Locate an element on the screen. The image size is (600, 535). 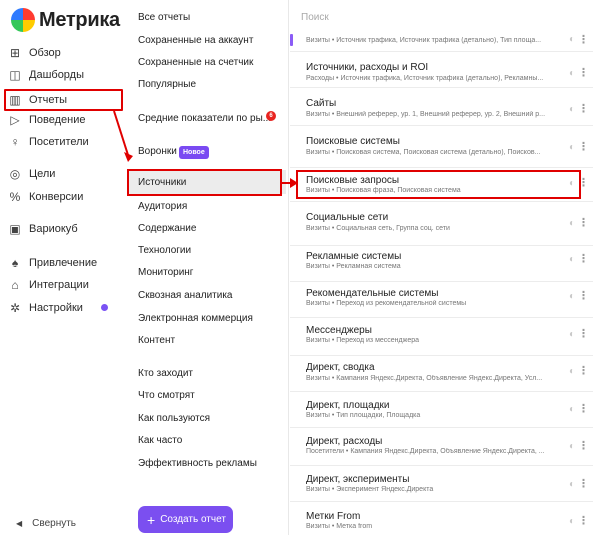
settings-notification-dot is located at coordinates (104, 307).